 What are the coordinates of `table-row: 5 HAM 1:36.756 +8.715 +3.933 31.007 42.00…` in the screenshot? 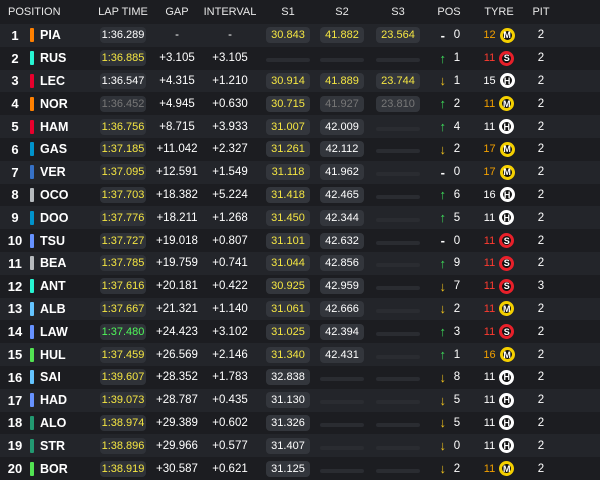 It's located at (300, 126).